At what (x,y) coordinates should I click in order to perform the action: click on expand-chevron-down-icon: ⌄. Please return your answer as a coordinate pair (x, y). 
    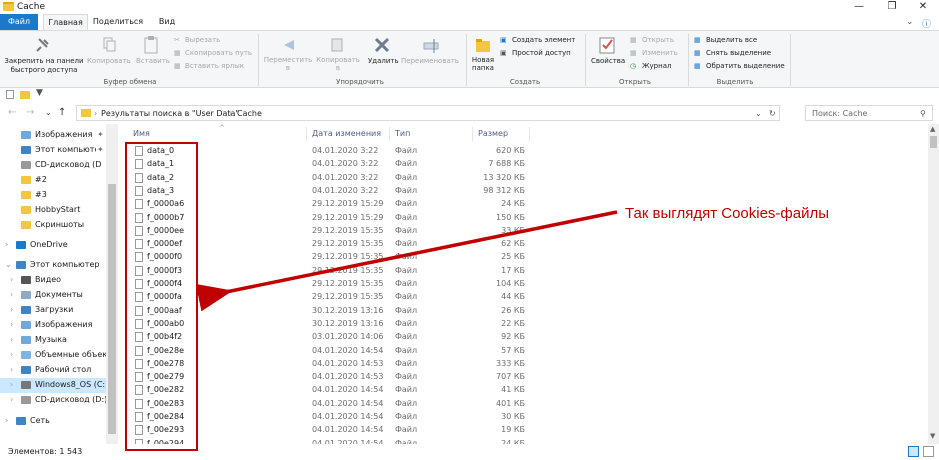
    Looking at the image, I should click on (8, 264).